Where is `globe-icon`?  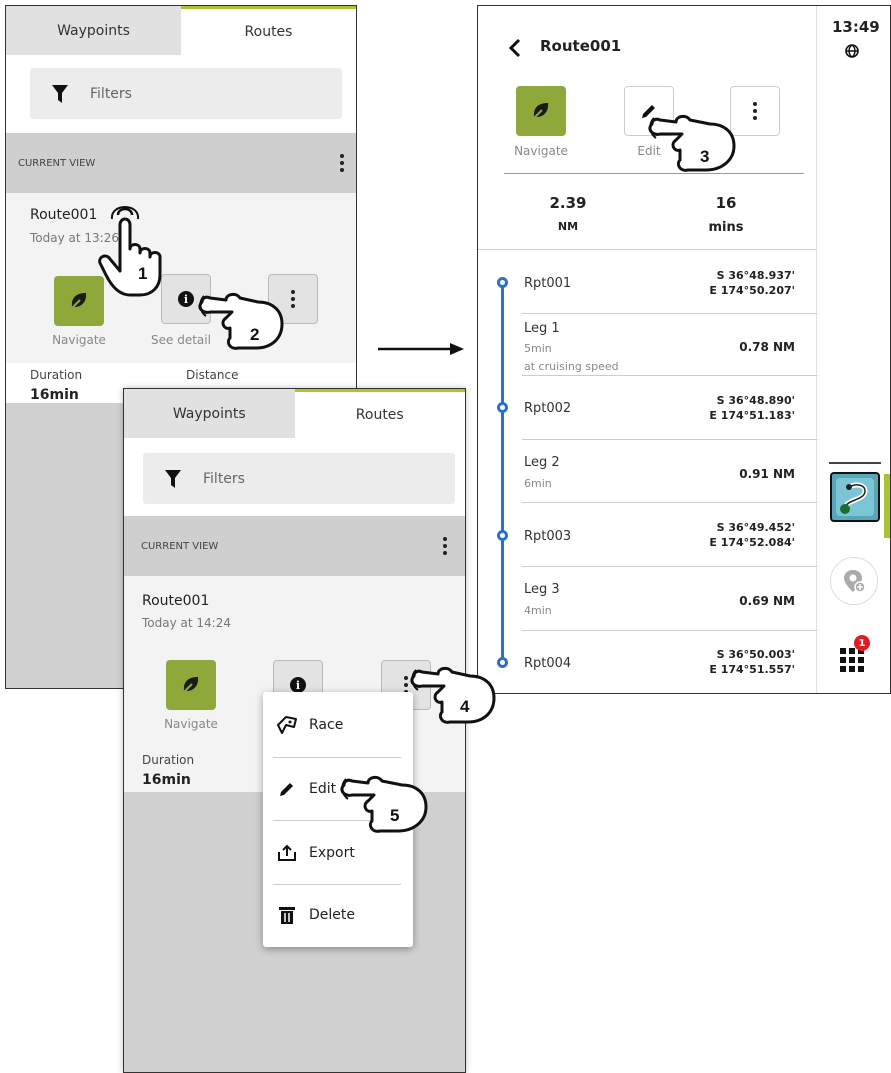 globe-icon is located at coordinates (852, 51).